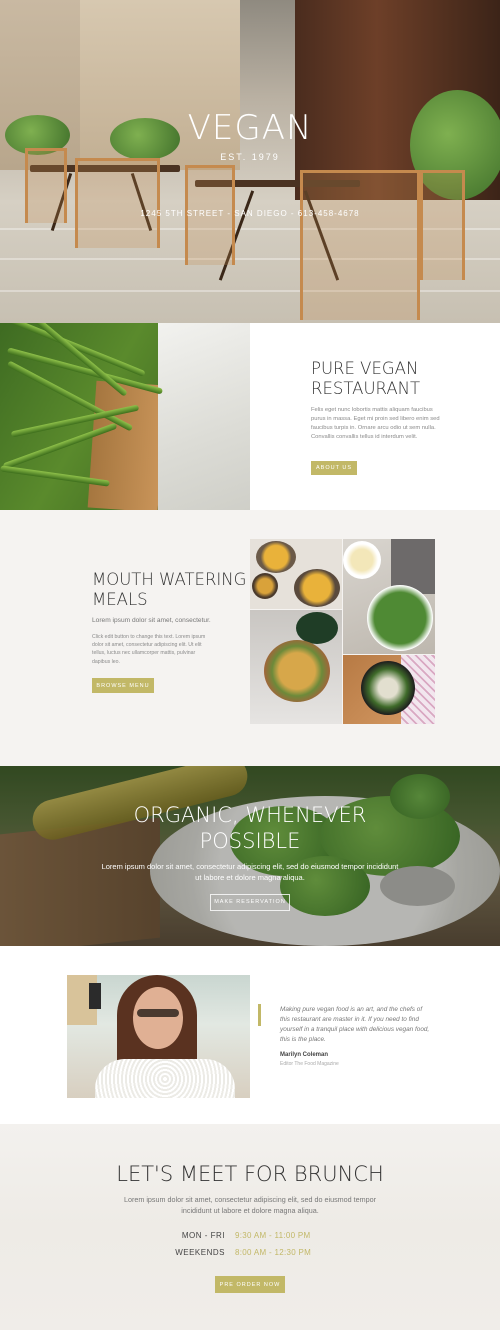 This screenshot has height=1330, width=500. I want to click on hours-day-weekdays: MON - FRI, so click(203, 1235).